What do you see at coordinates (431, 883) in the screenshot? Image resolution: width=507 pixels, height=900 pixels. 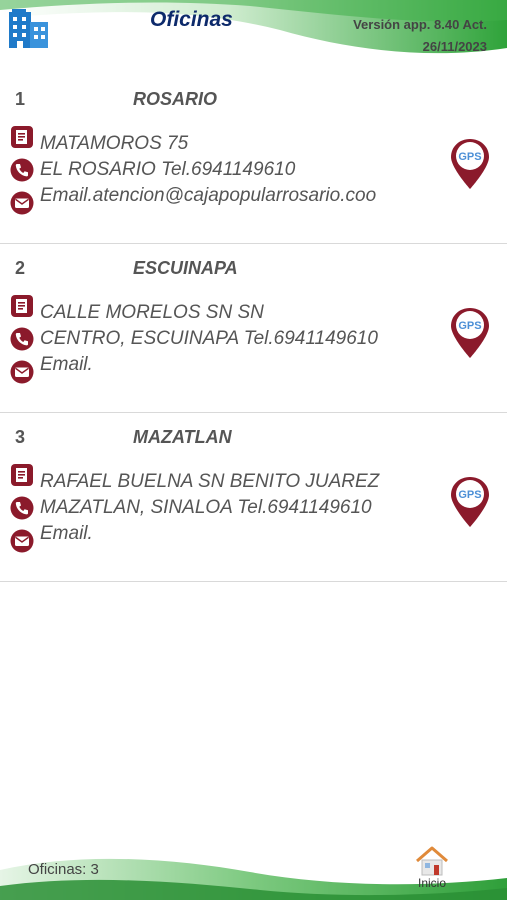 I see `home-label: Inicio` at bounding box center [431, 883].